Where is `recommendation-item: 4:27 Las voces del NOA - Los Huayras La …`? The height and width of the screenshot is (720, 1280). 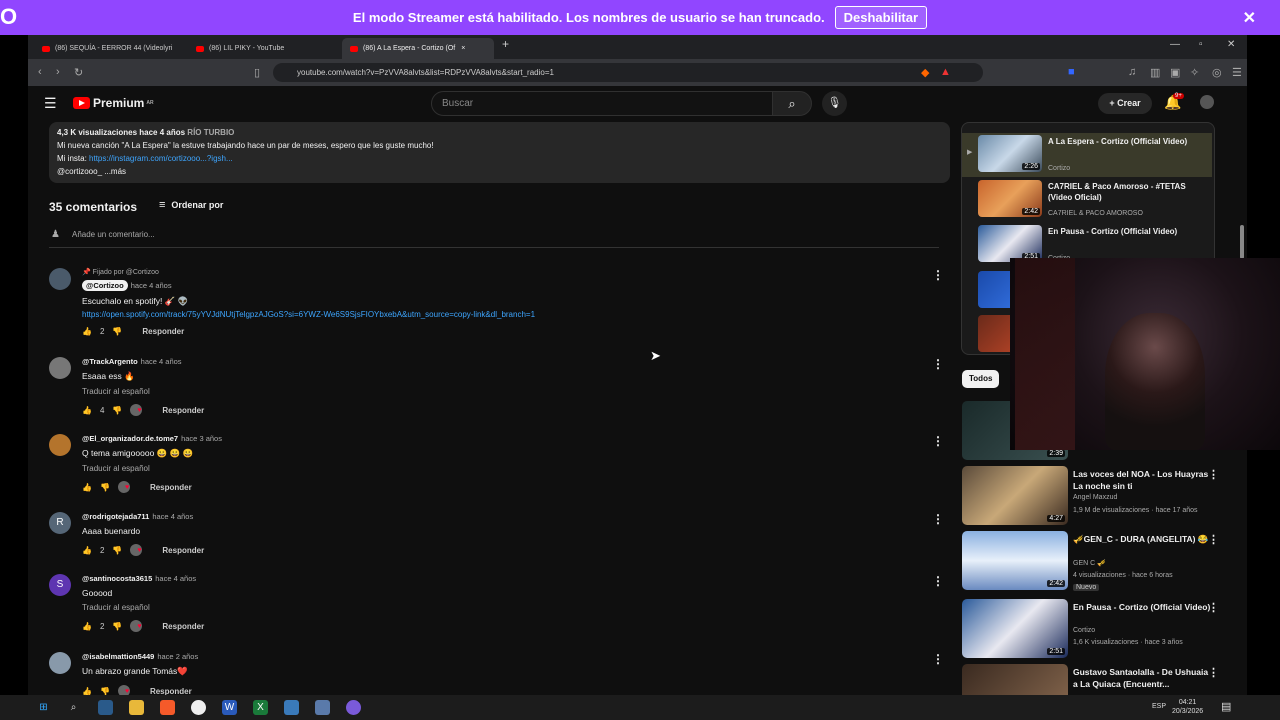
recommendation-item: 4:27 Las voces del NOA - Los Huayras La … is located at coordinates (1102, 496).